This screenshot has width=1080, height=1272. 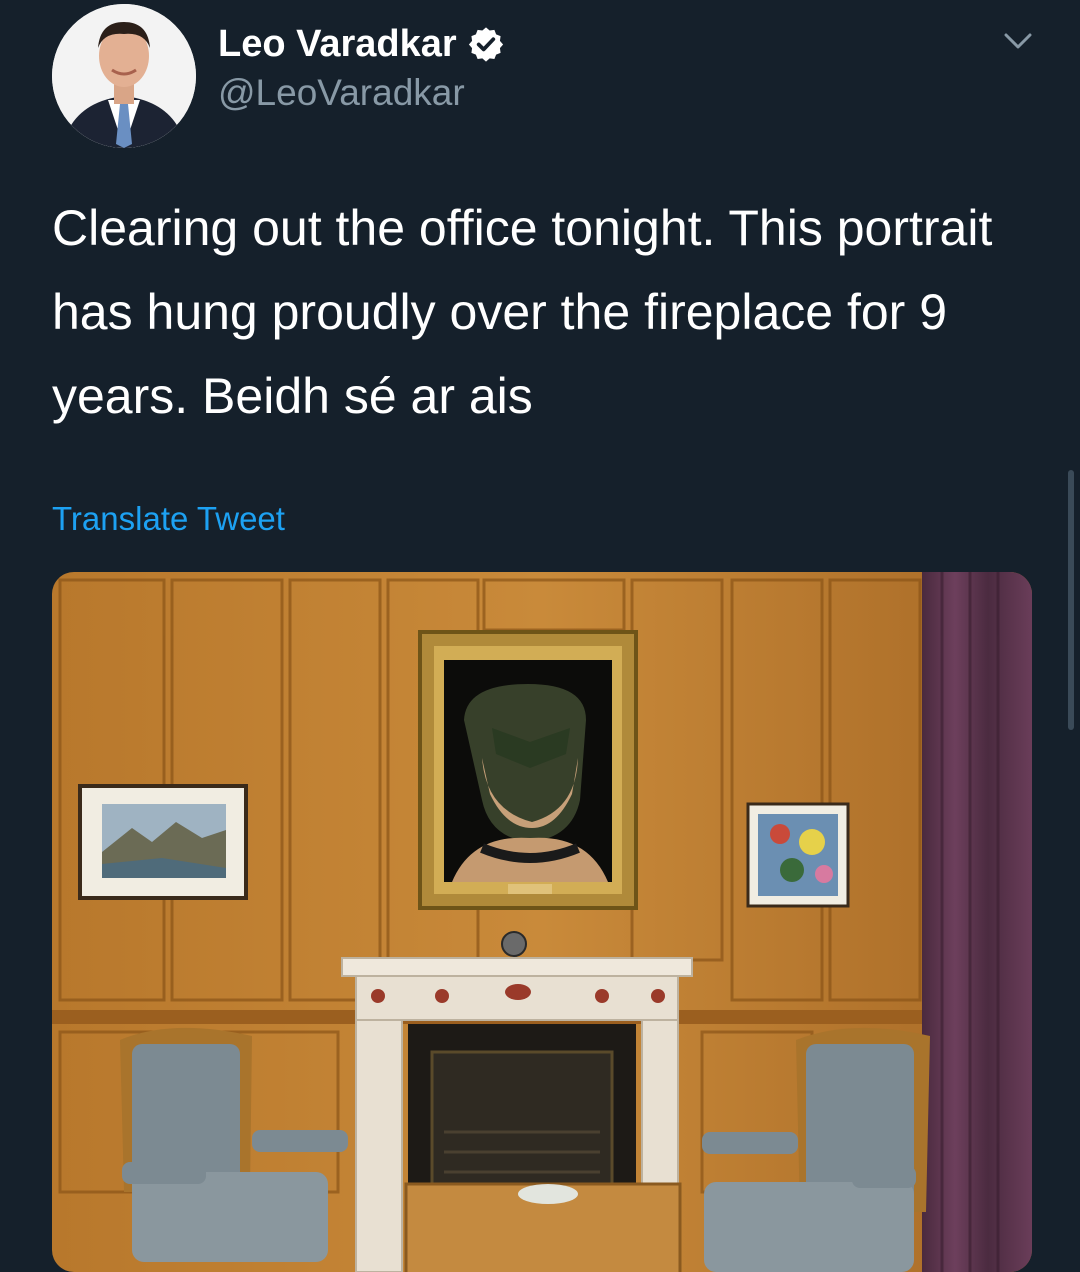 I want to click on chevron-down-icon, so click(x=1018, y=41).